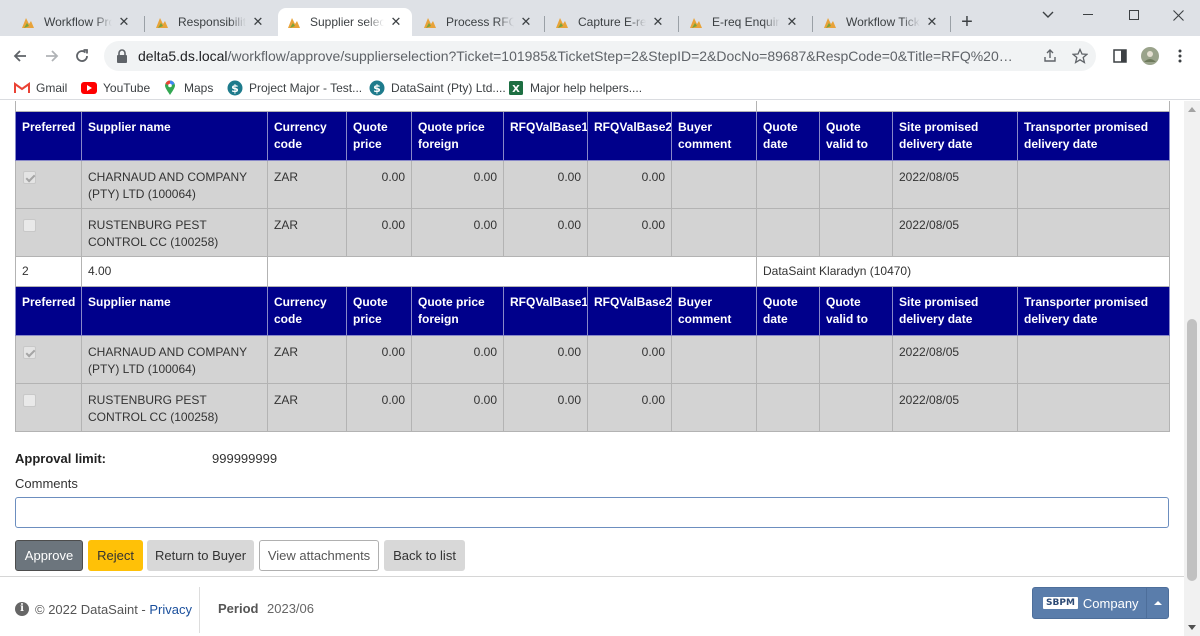 This screenshot has width=1200, height=636. What do you see at coordinates (170, 609) in the screenshot?
I see `privacy-link: Privacy` at bounding box center [170, 609].